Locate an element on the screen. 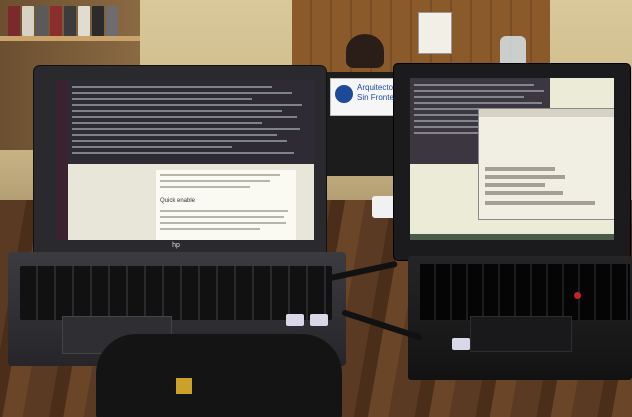 The image size is (632, 417). sign-text: Arquitecto Sin Fronter is located at coordinates (377, 93).